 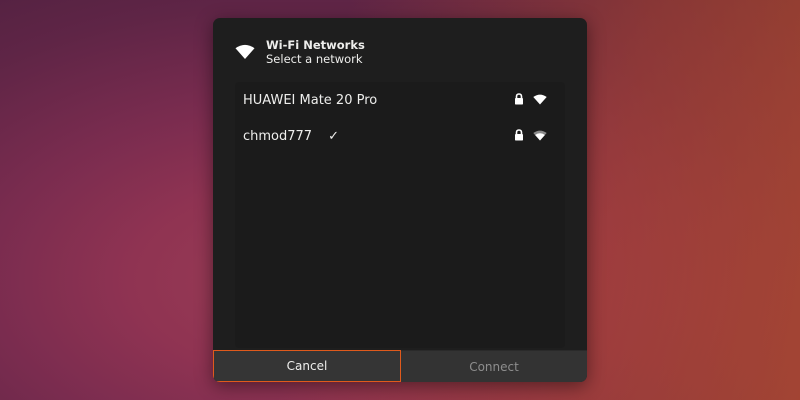 What do you see at coordinates (310, 100) in the screenshot?
I see `network-ssid: HUAWEI Mate 20 Pro` at bounding box center [310, 100].